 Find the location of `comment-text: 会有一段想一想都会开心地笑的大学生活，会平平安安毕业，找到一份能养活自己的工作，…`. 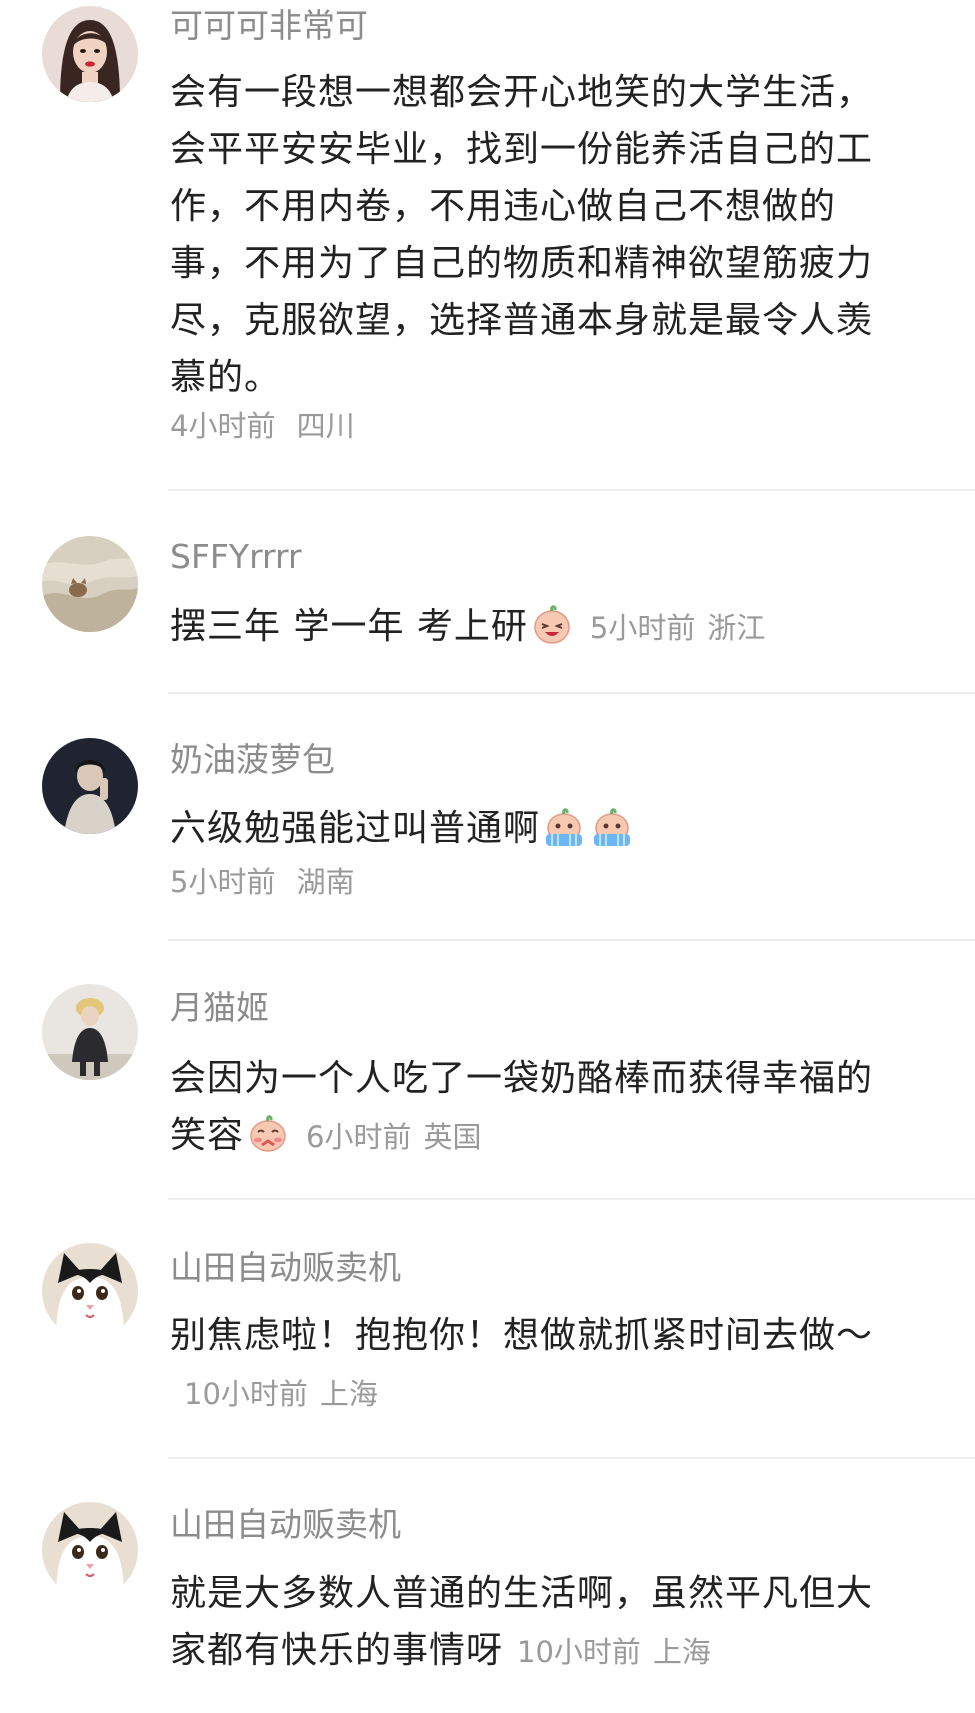

comment-text: 会有一段想一想都会开心地笑的大学生活，会平平安安毕业，找到一份能养活自己的工作，… is located at coordinates (522, 235).